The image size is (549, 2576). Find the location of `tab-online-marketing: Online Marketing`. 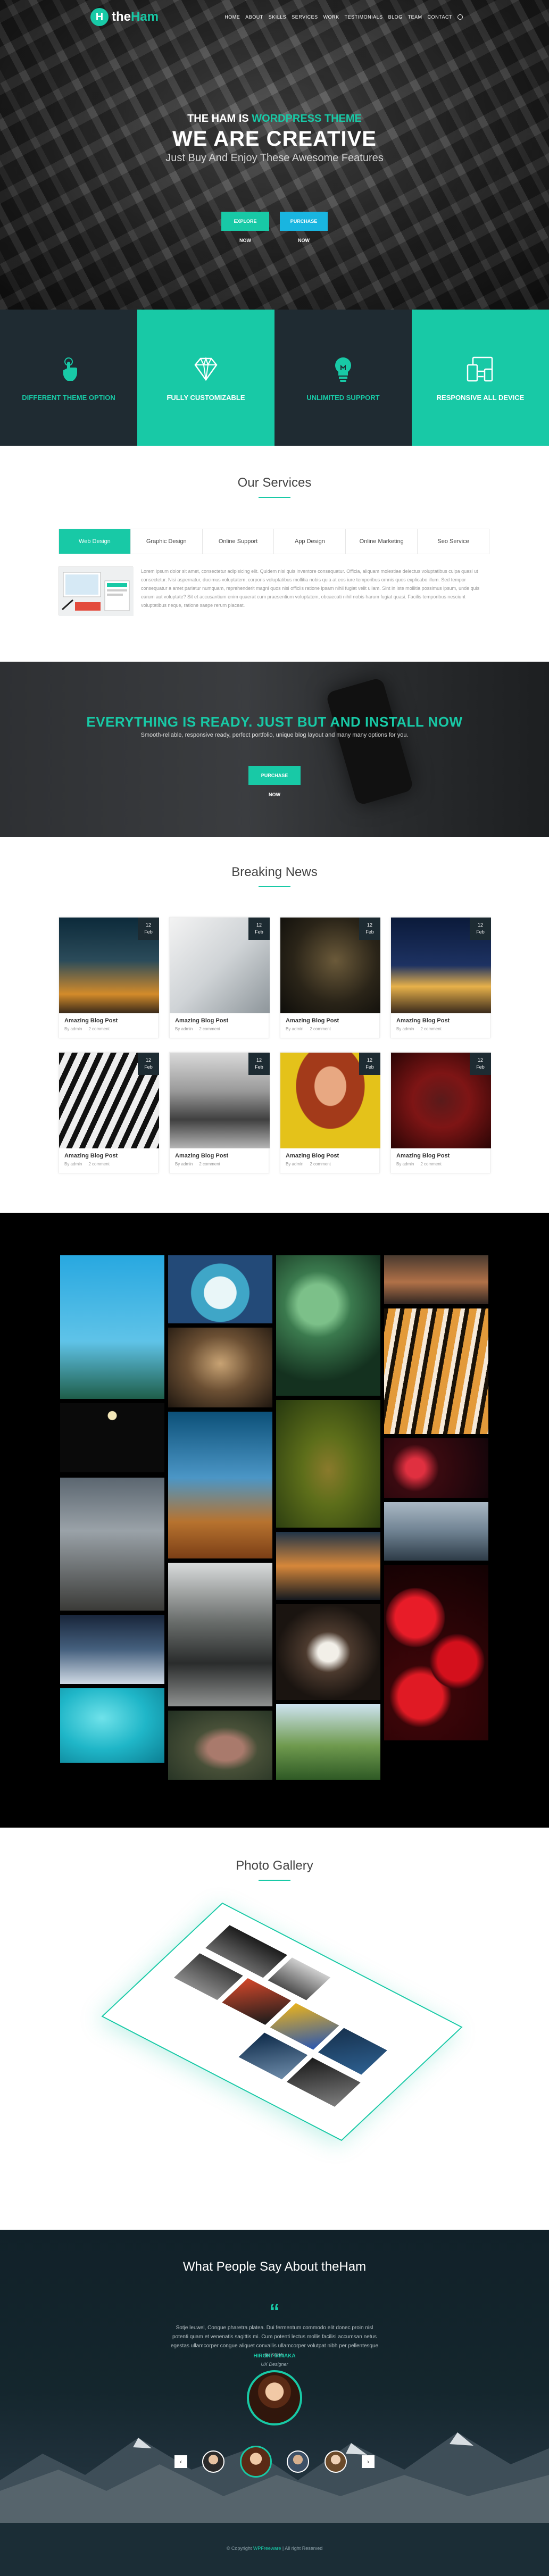

tab-online-marketing: Online Marketing is located at coordinates (382, 541).